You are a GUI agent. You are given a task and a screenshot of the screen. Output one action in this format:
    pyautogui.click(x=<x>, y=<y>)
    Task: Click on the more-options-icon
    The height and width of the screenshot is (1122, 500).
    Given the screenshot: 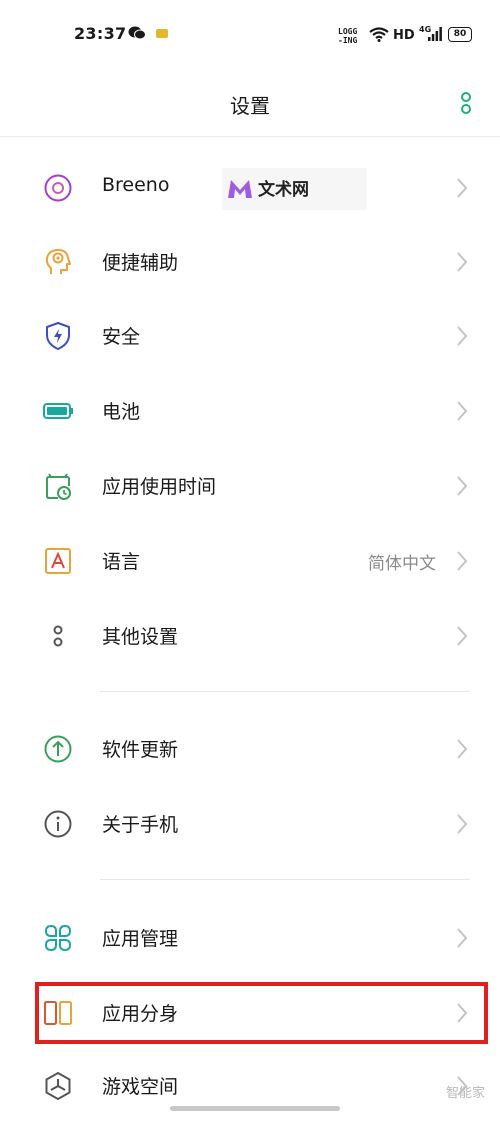 What is the action you would take?
    pyautogui.click(x=465, y=104)
    